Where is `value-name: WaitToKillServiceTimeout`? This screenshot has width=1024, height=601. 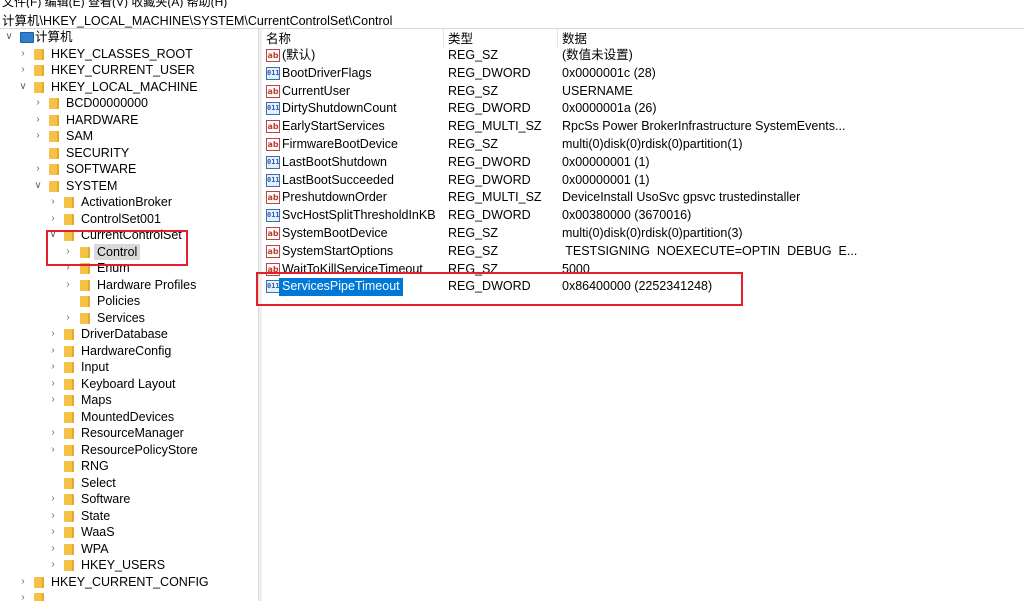
value-name: WaitToKillServiceTimeout is located at coordinates (352, 268).